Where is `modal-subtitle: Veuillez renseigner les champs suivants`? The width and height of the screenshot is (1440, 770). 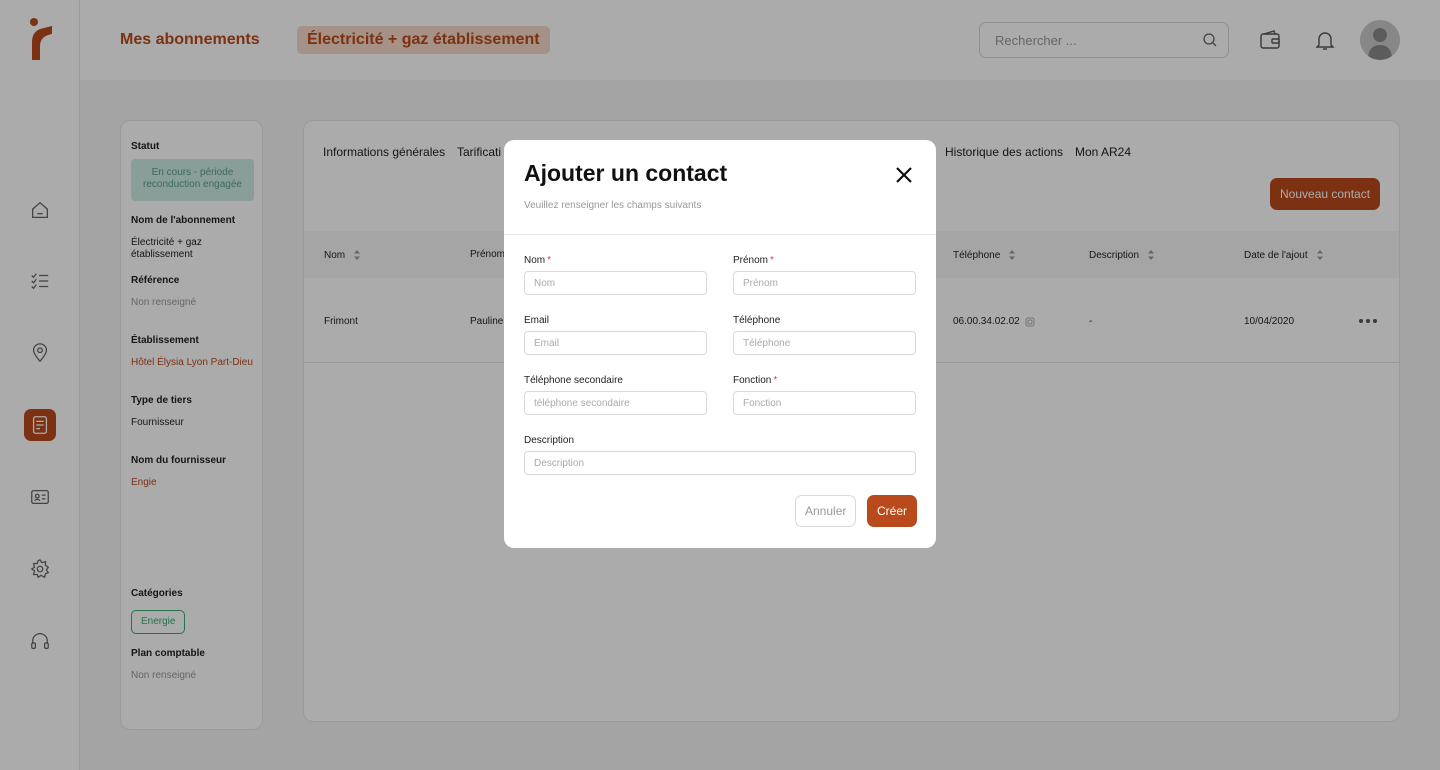 modal-subtitle: Veuillez renseigner les champs suivants is located at coordinates (613, 205).